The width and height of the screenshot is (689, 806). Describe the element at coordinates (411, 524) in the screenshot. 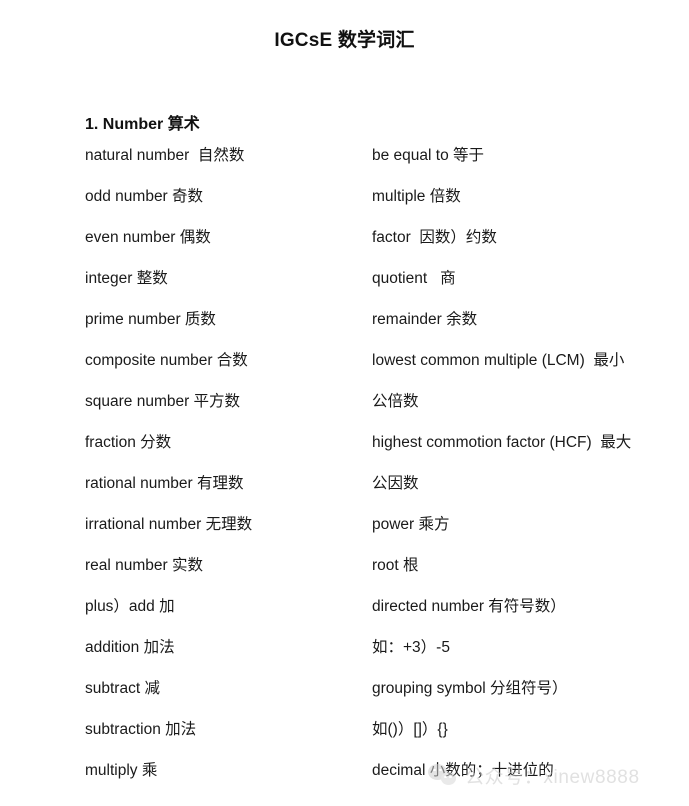

I see `glossary-entry: power 乘方` at that location.